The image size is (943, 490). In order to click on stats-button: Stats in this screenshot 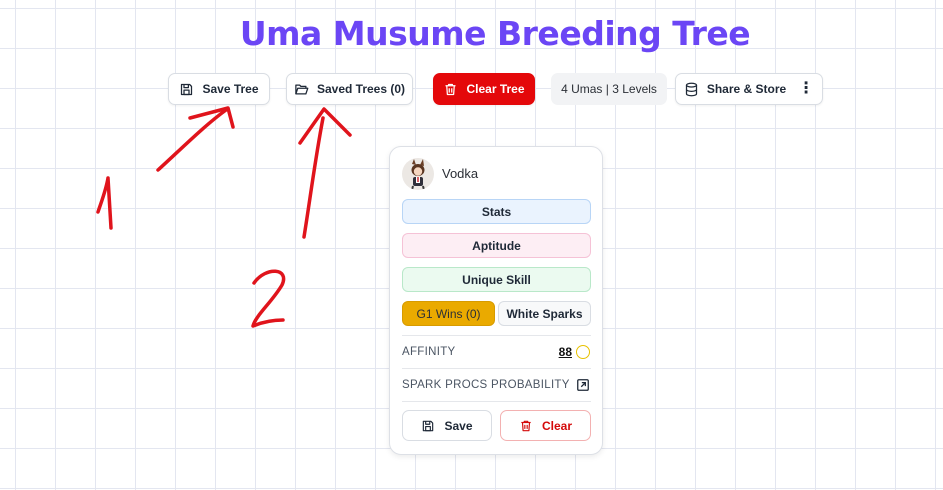, I will do `click(496, 211)`.